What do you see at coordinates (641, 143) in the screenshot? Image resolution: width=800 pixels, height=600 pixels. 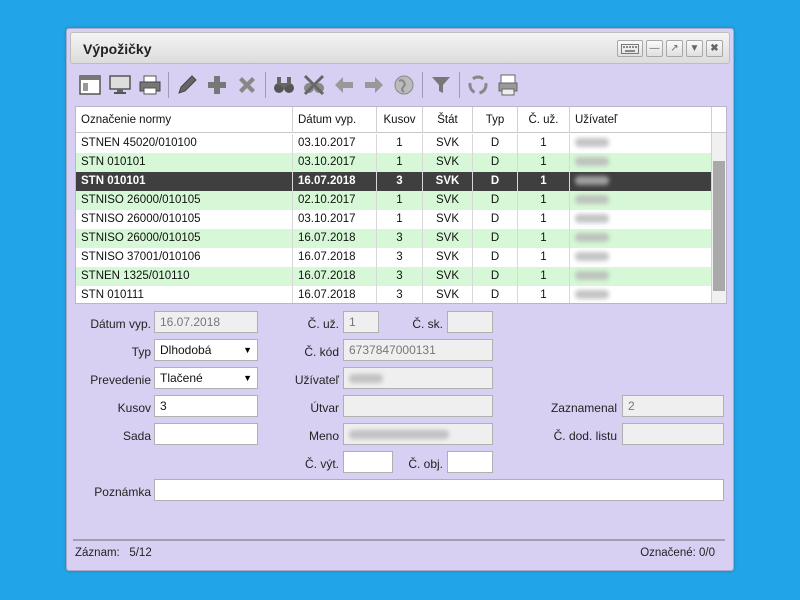 I see `cell-uzivatel` at bounding box center [641, 143].